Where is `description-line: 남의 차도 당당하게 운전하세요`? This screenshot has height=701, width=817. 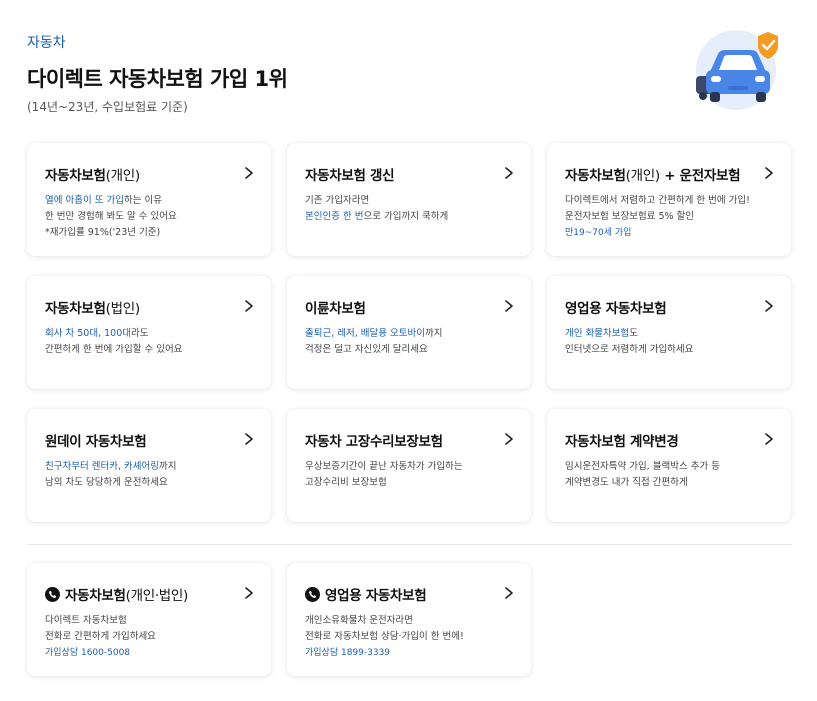
description-line: 남의 차도 당당하게 운전하세요 is located at coordinates (152, 483).